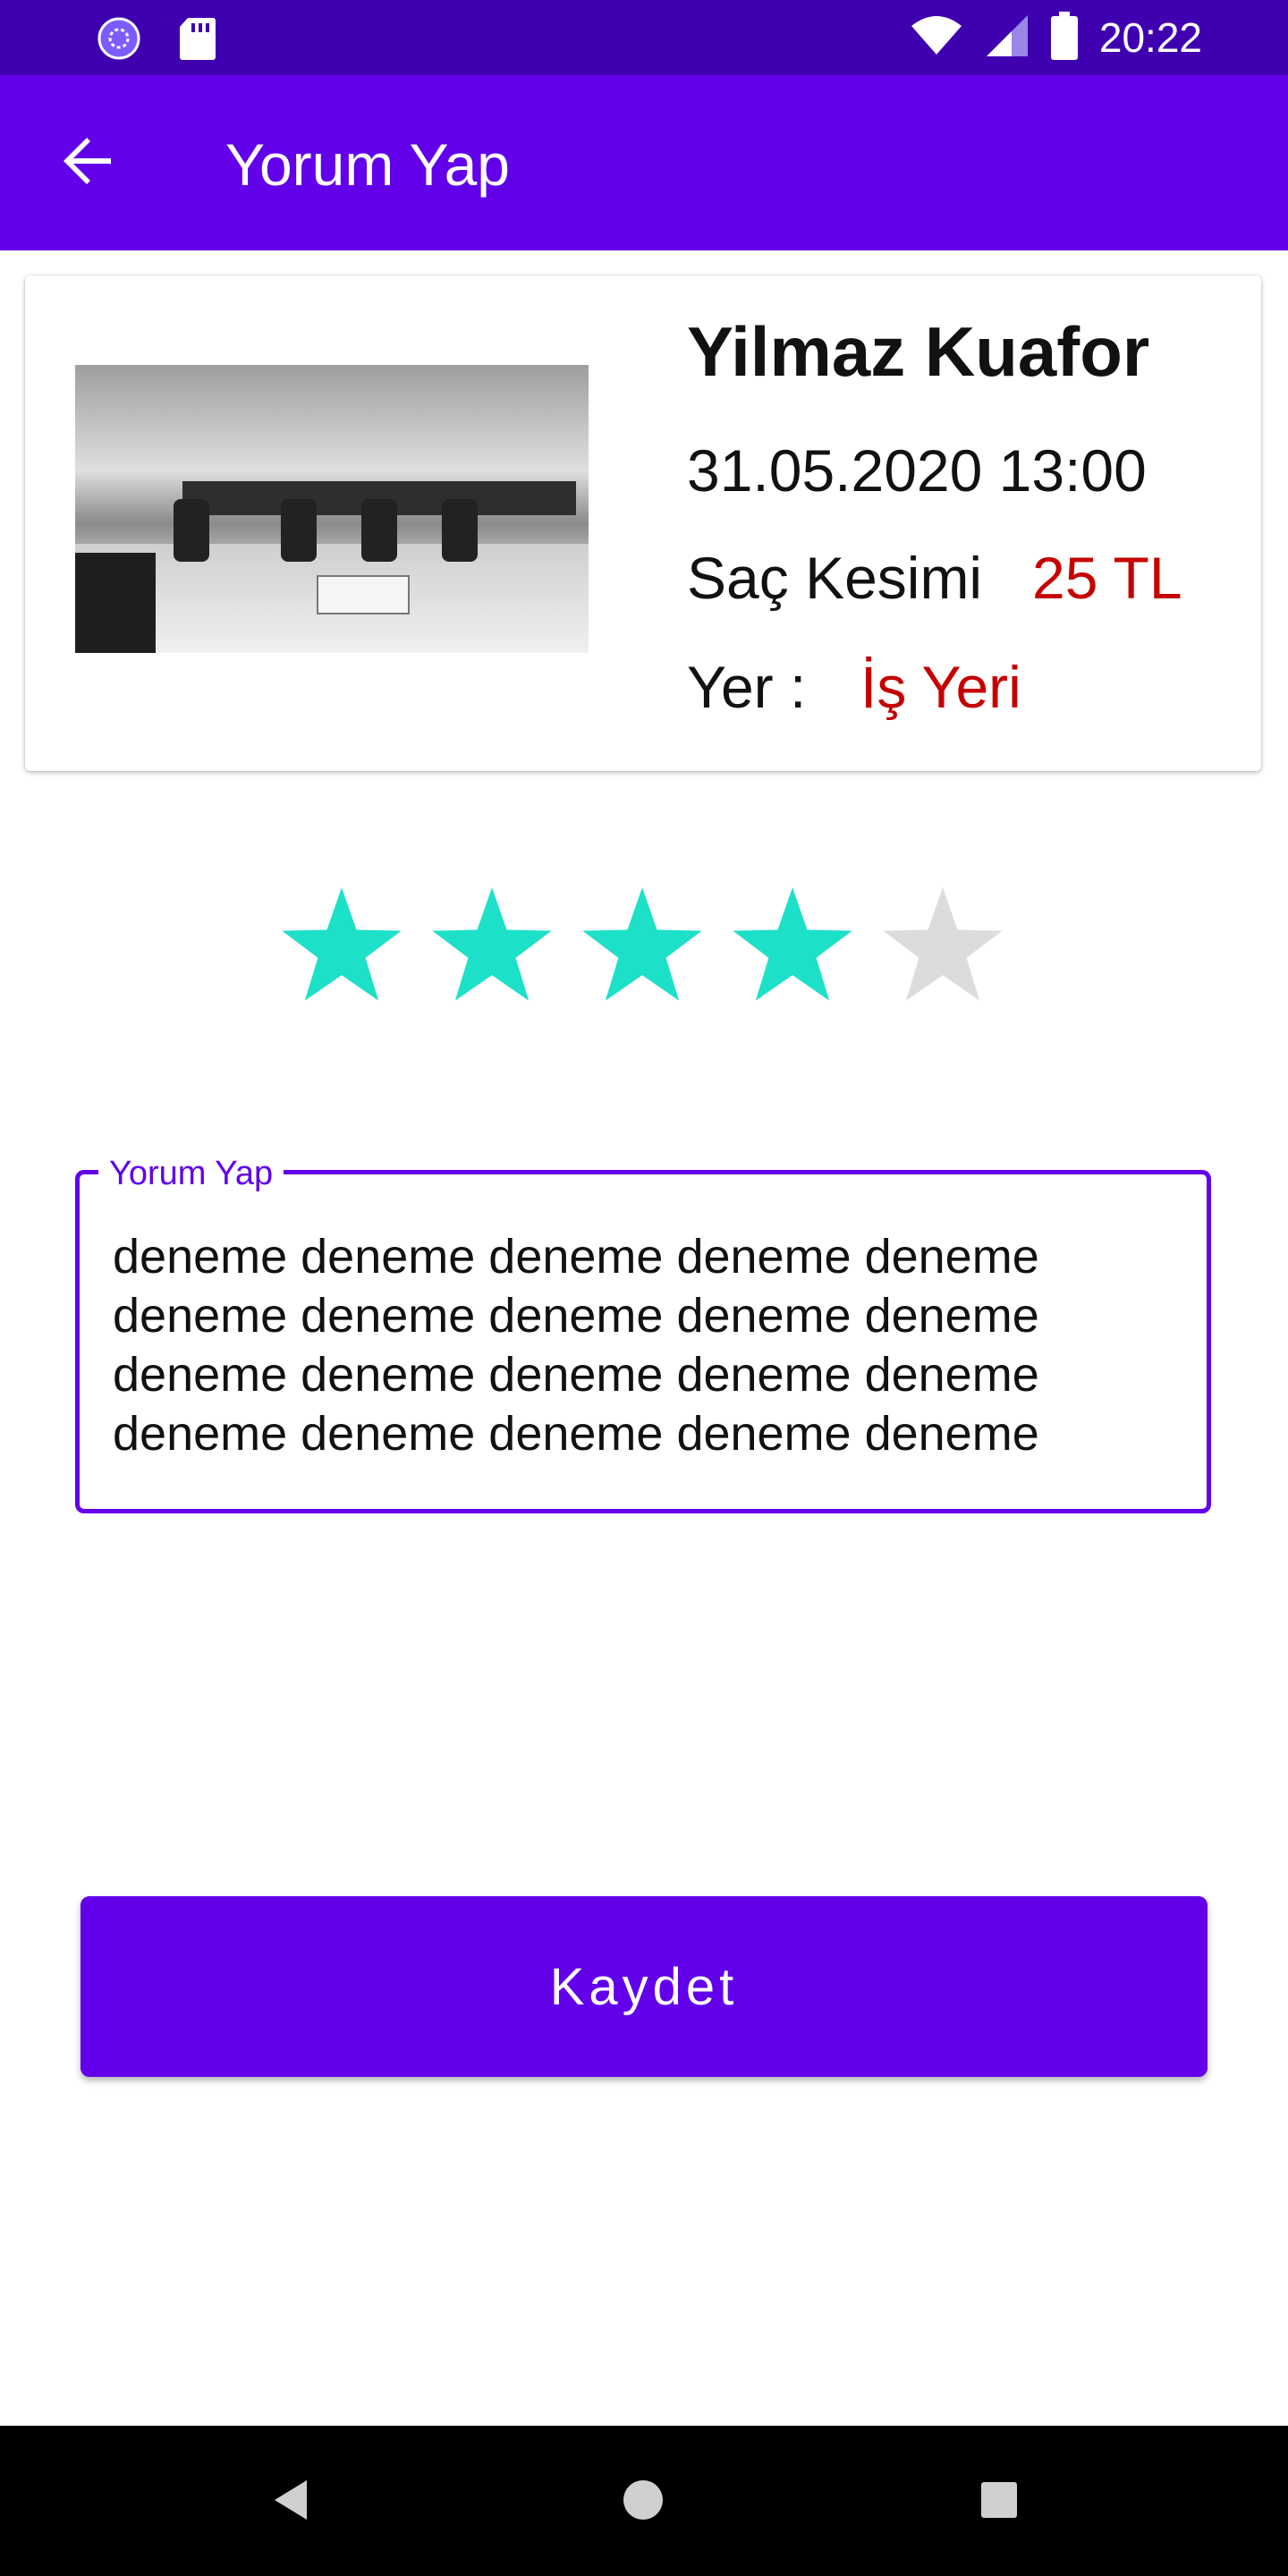 This screenshot has height=2576, width=1288. Describe the element at coordinates (1007, 38) in the screenshot. I see `signal-icon` at that location.